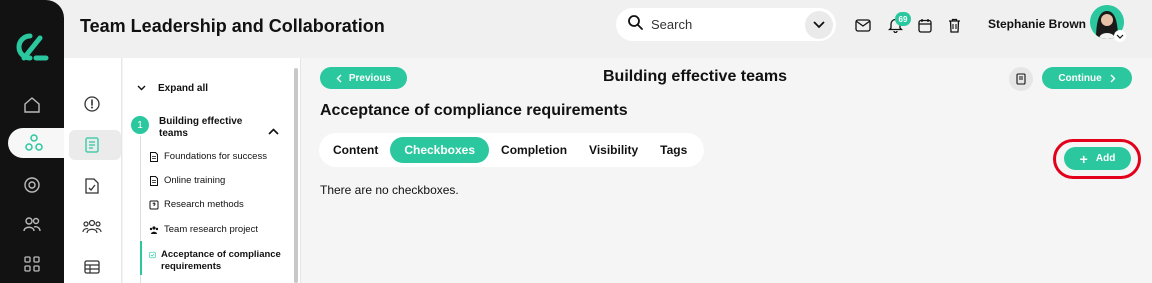 This screenshot has width=1152, height=283. What do you see at coordinates (389, 190) in the screenshot?
I see `empty-state-message: There are no checkboxes.` at bounding box center [389, 190].